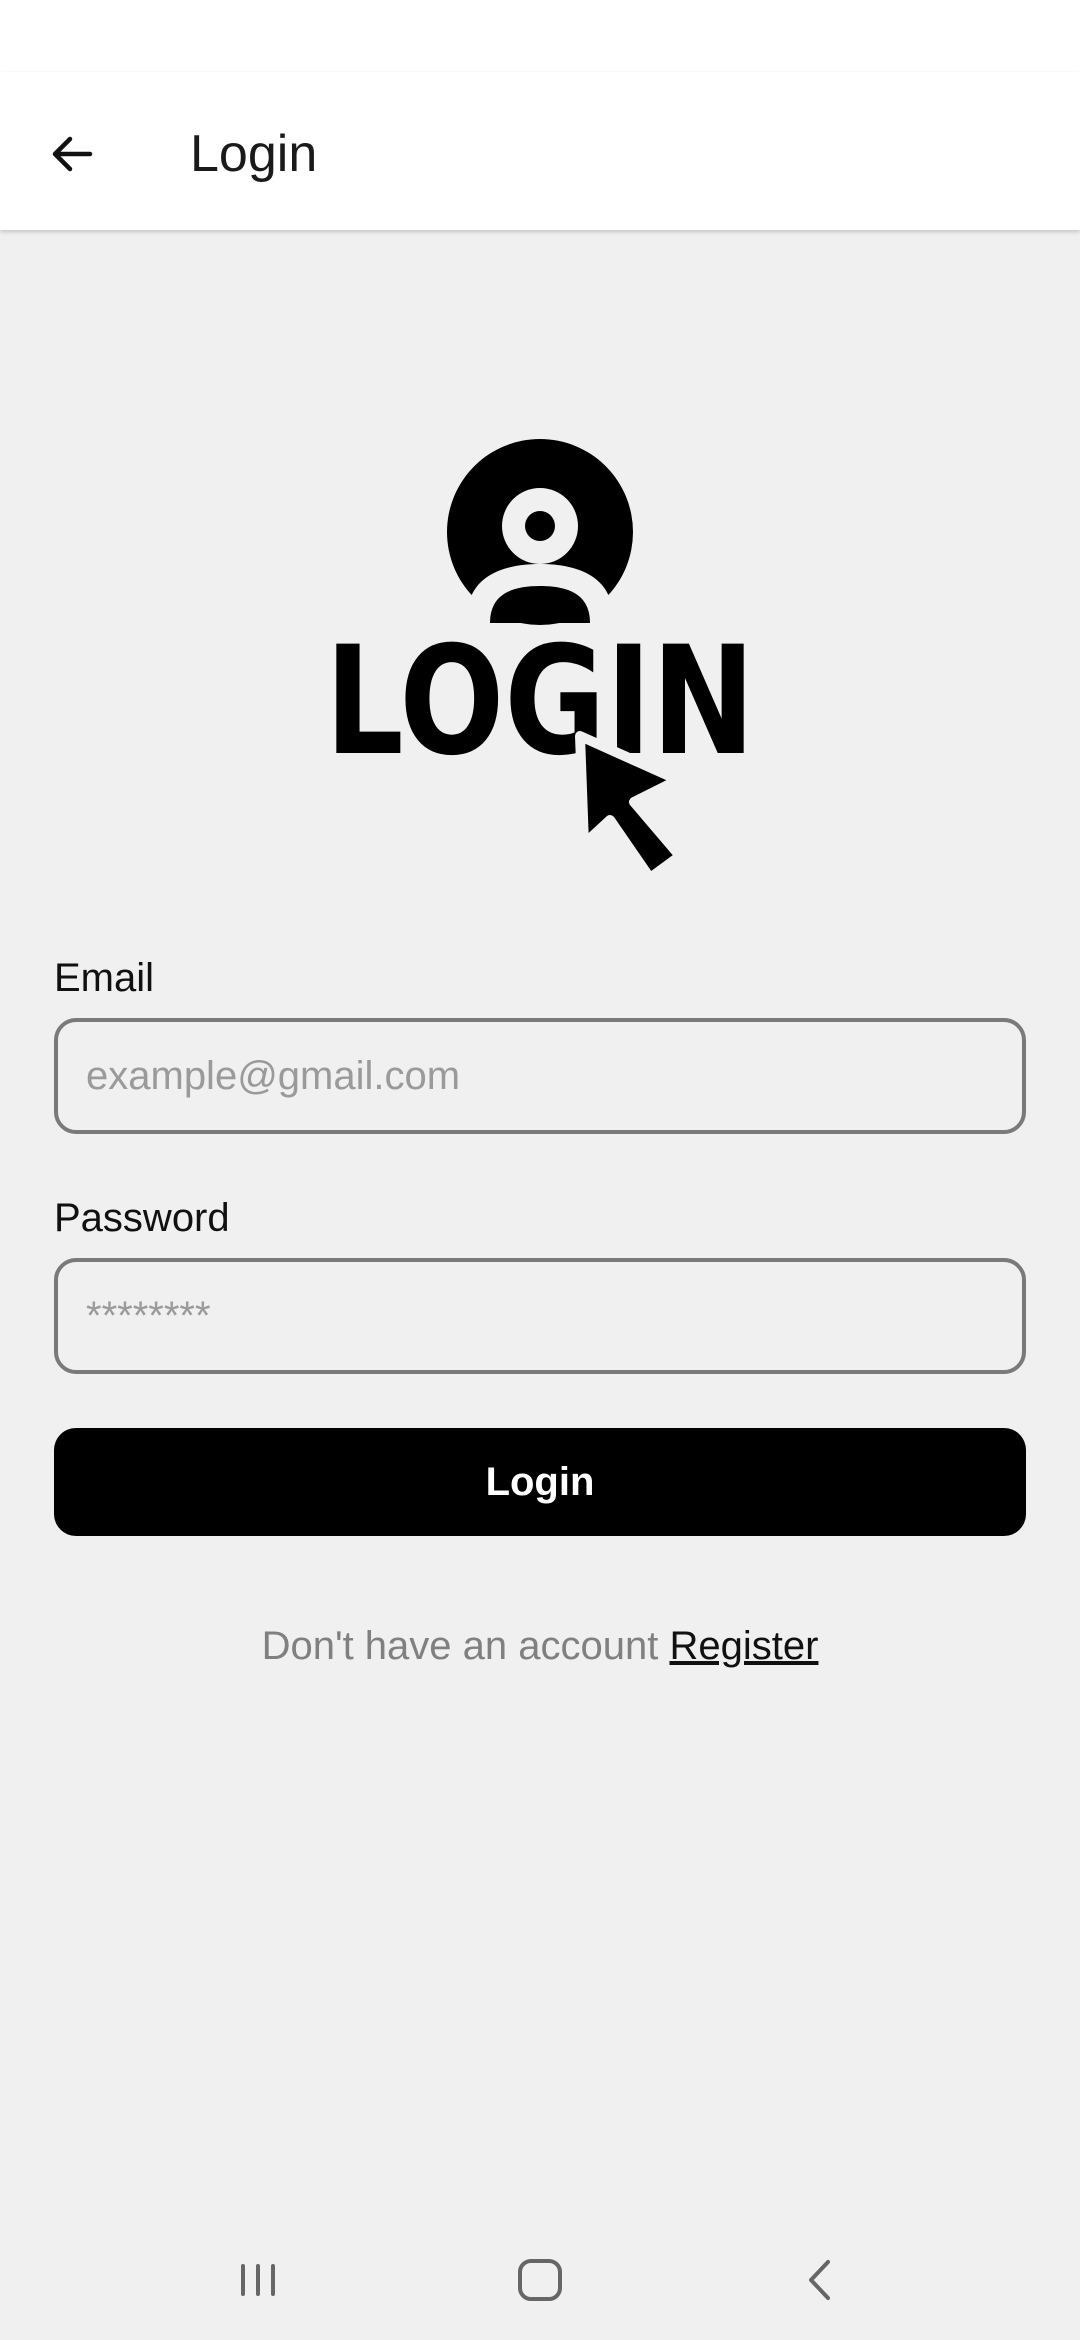 The image size is (1080, 2340). I want to click on home-icon, so click(540, 2280).